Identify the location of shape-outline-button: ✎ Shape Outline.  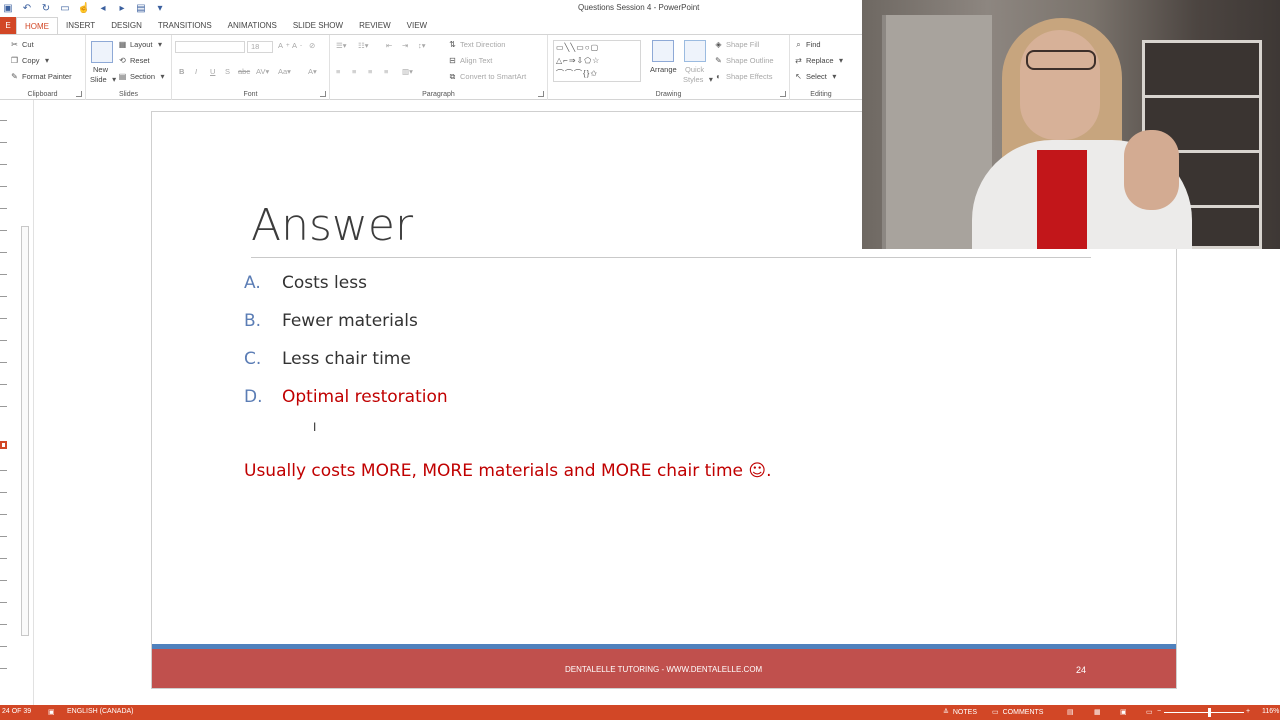
(743, 60).